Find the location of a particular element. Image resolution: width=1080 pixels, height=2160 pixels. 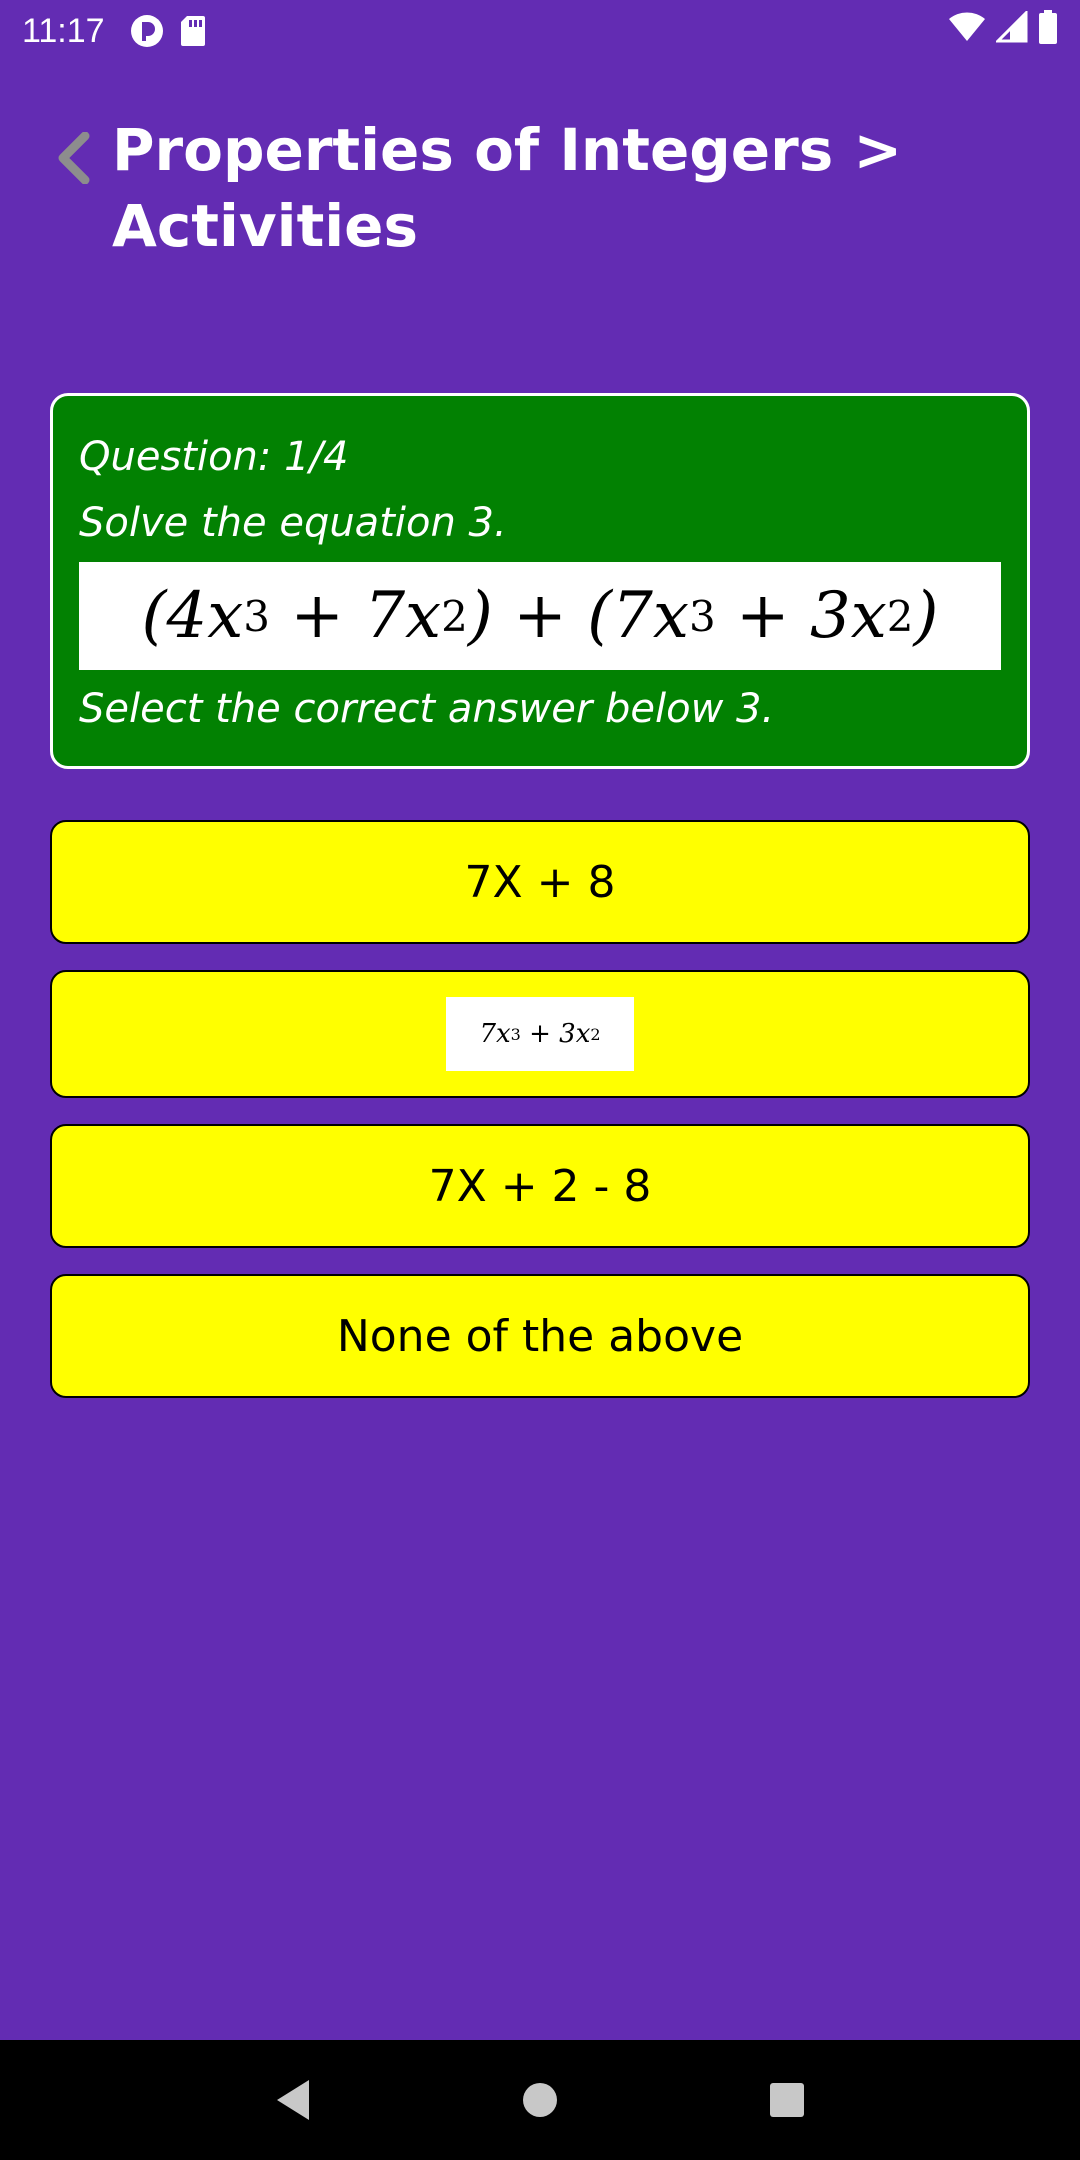

answer-option-label: None of the above is located at coordinates (540, 1336).